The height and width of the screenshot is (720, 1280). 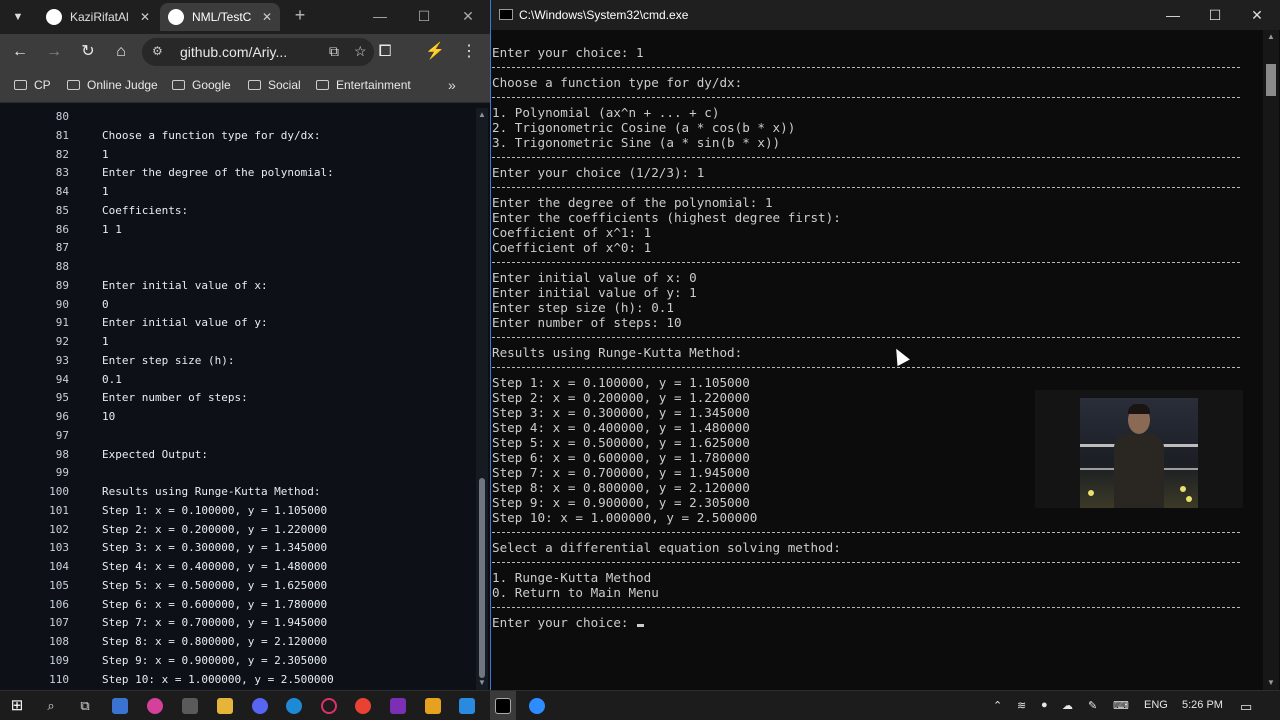 What do you see at coordinates (17, 706) in the screenshot?
I see `windows-start-icon: ⊞` at bounding box center [17, 706].